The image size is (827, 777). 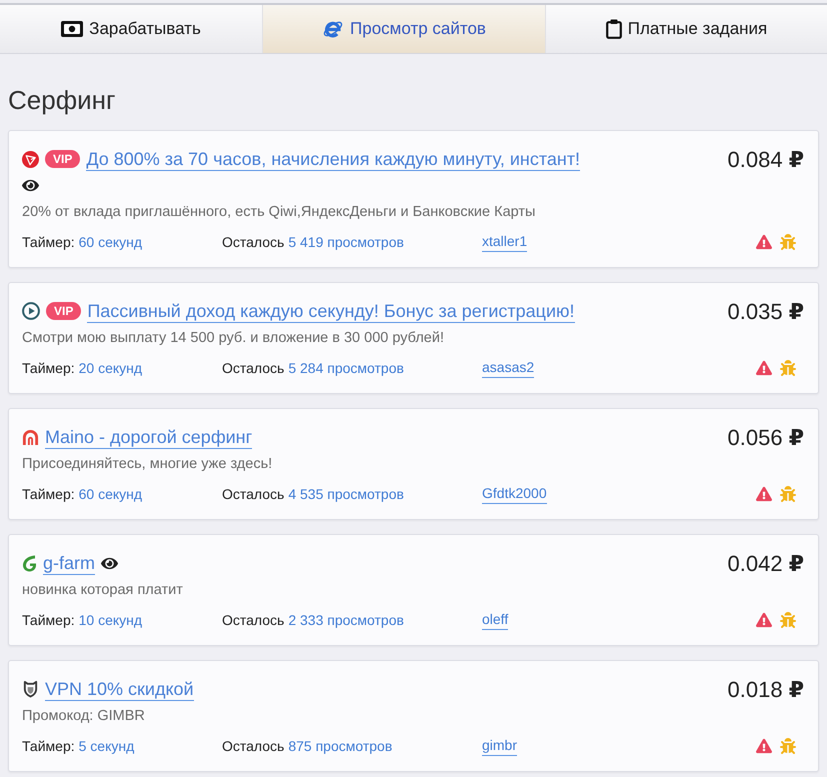 I want to click on page-heading: Серфинг, so click(x=61, y=100).